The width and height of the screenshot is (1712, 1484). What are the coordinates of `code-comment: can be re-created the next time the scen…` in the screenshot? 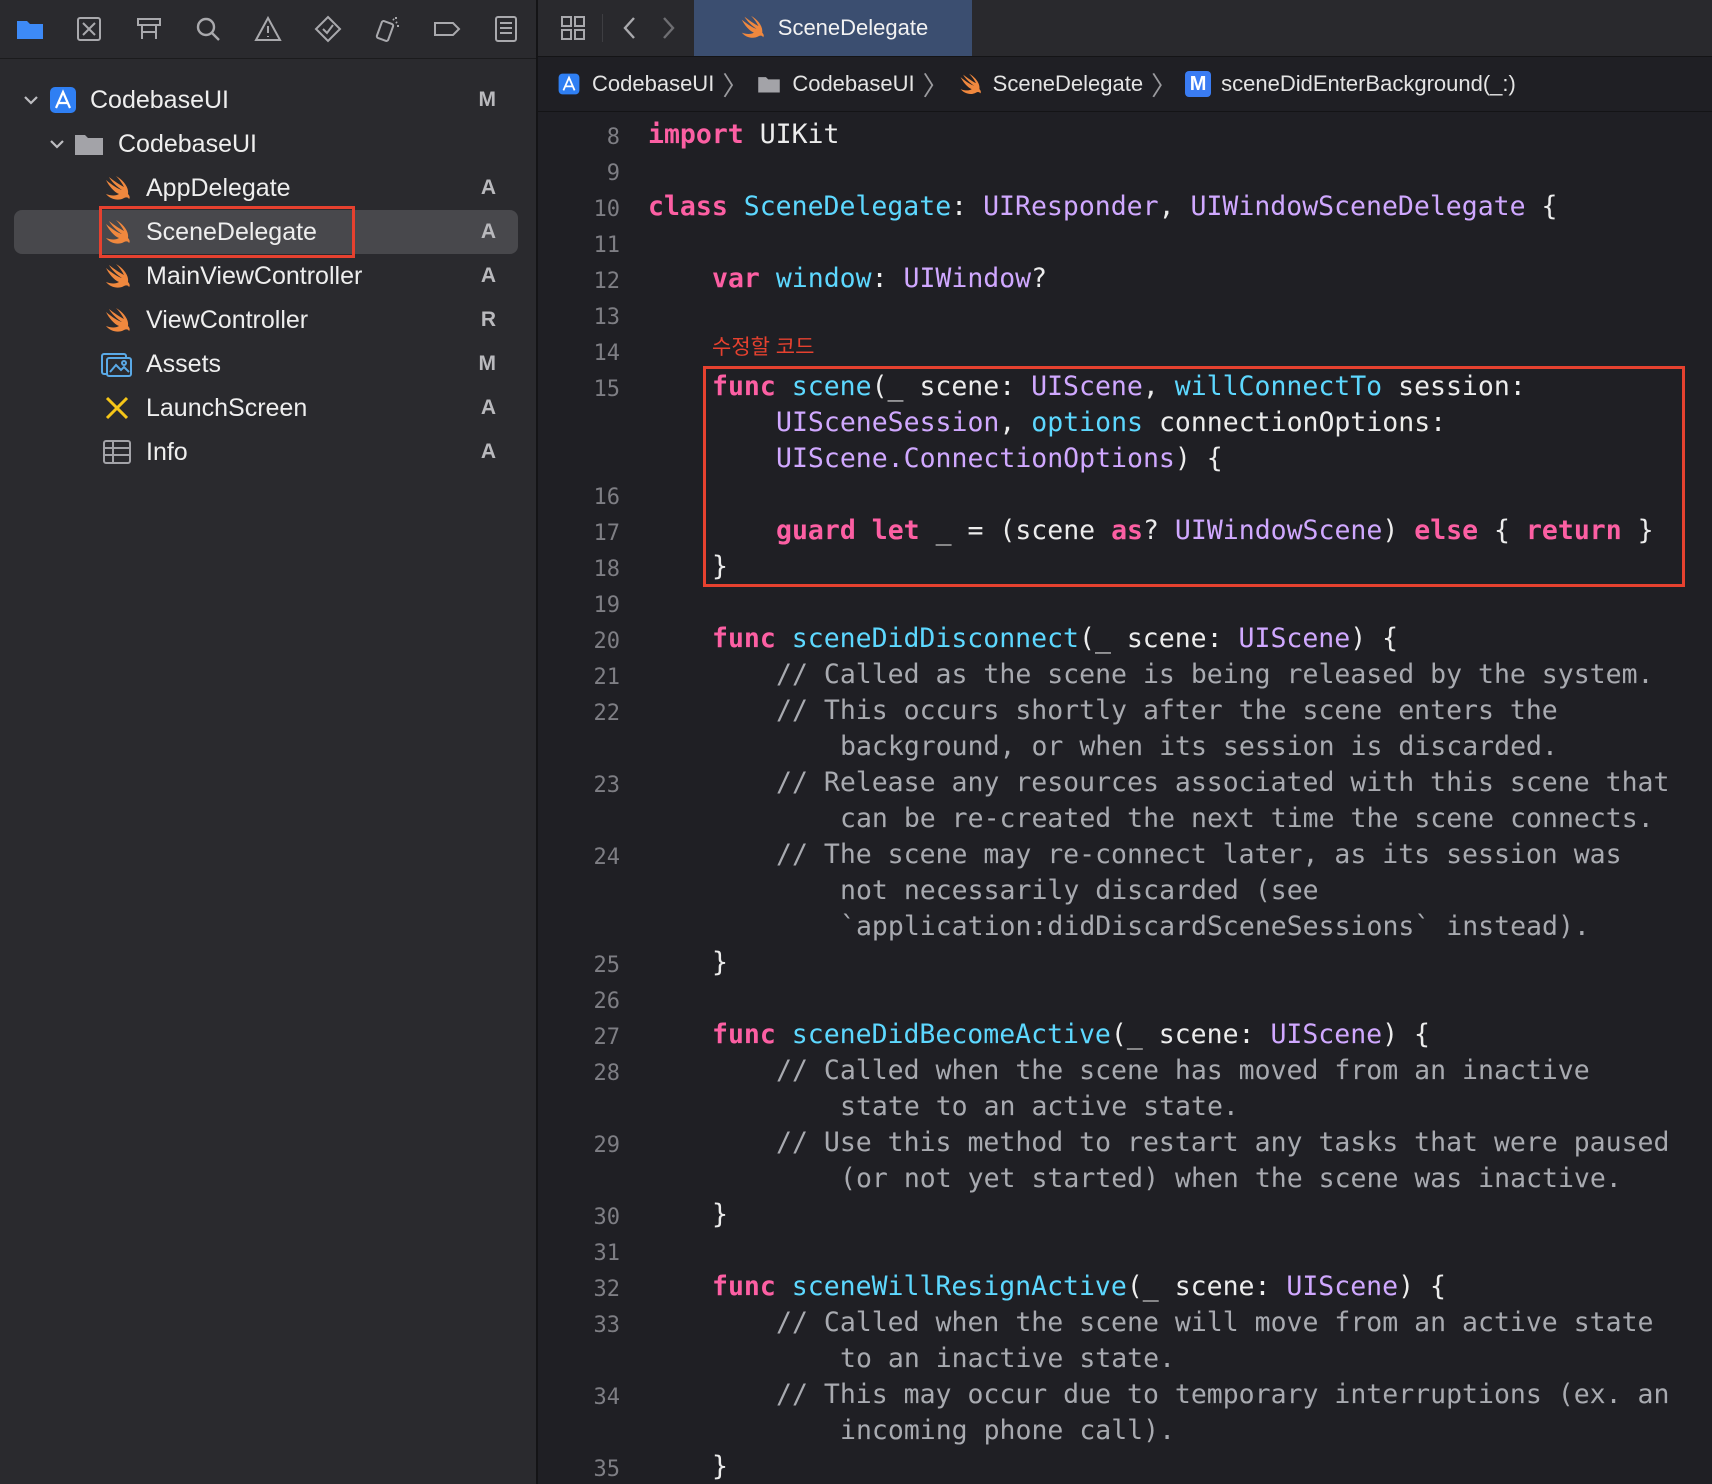 It's located at (1247, 818).